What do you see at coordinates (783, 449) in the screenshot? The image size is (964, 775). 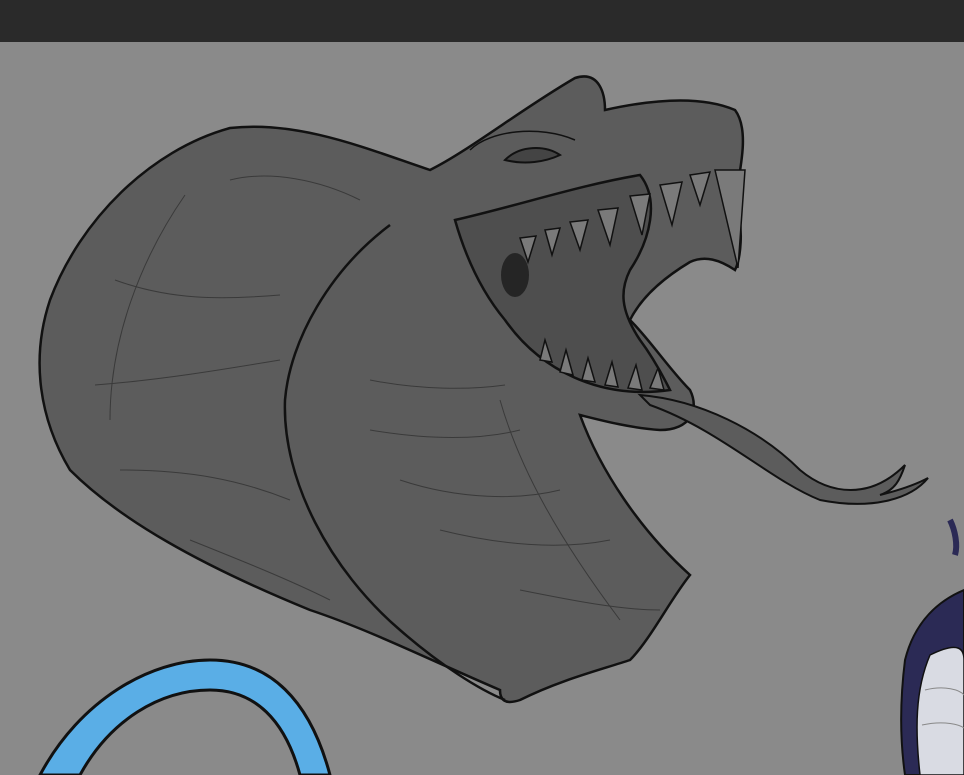 I see `tongue` at bounding box center [783, 449].